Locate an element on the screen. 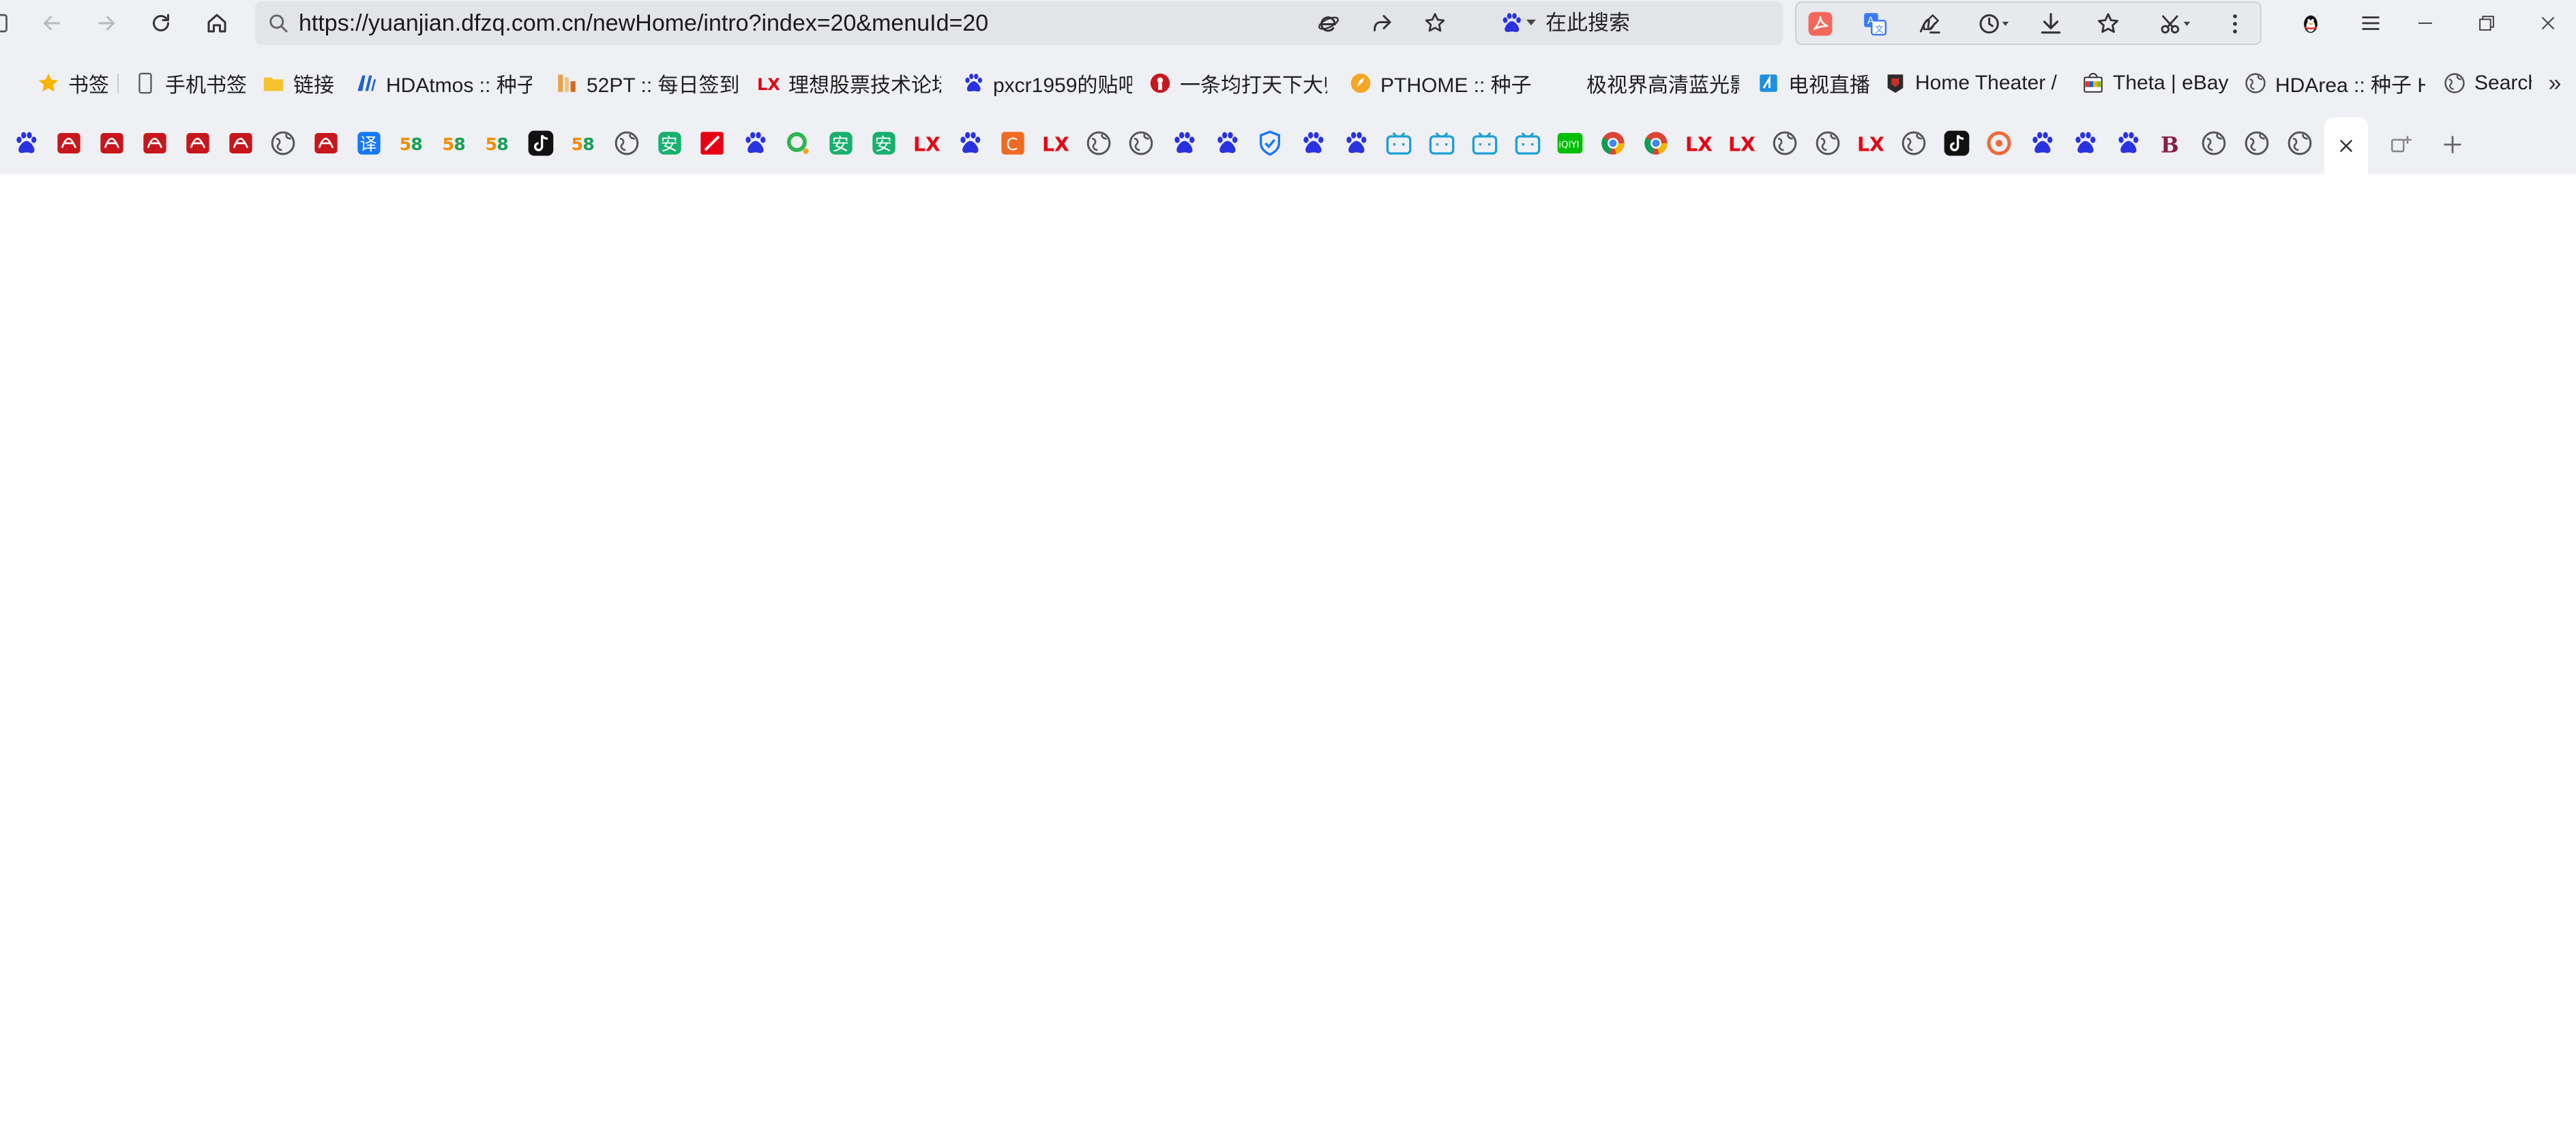 This screenshot has width=2576, height=1126. tab-orange-ring is located at coordinates (1999, 143).